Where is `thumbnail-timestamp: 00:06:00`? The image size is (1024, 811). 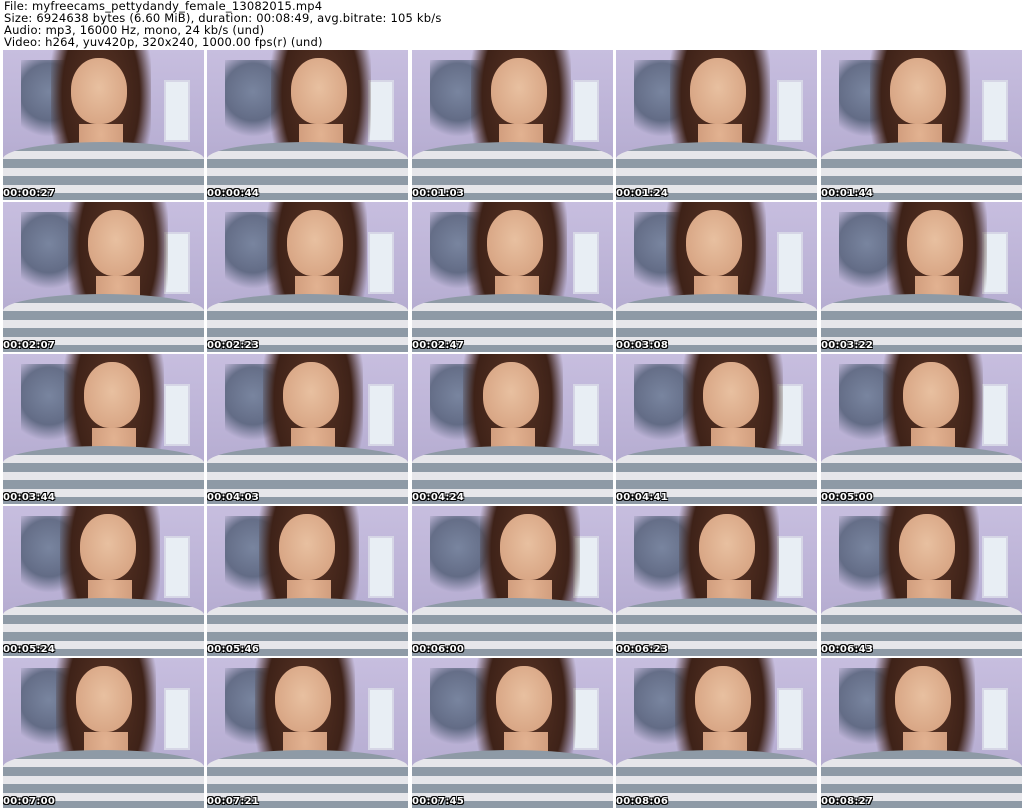
thumbnail-timestamp: 00:06:00 is located at coordinates (438, 649).